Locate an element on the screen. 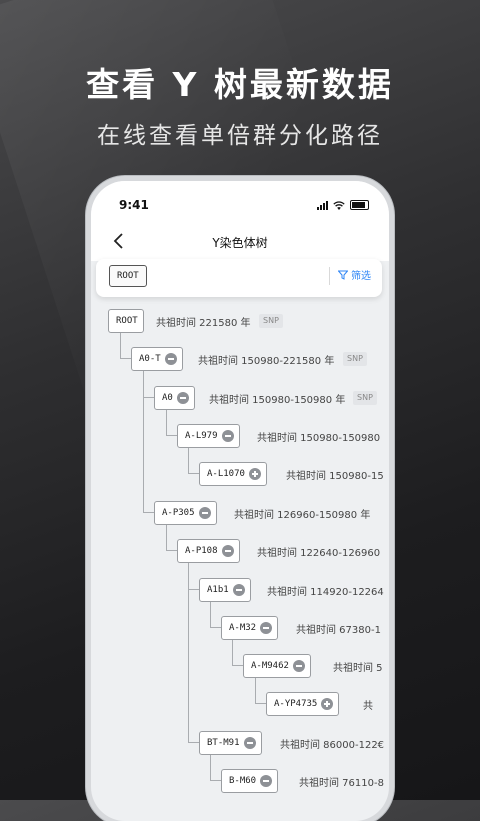  node-label: ROOT is located at coordinates (127, 321).